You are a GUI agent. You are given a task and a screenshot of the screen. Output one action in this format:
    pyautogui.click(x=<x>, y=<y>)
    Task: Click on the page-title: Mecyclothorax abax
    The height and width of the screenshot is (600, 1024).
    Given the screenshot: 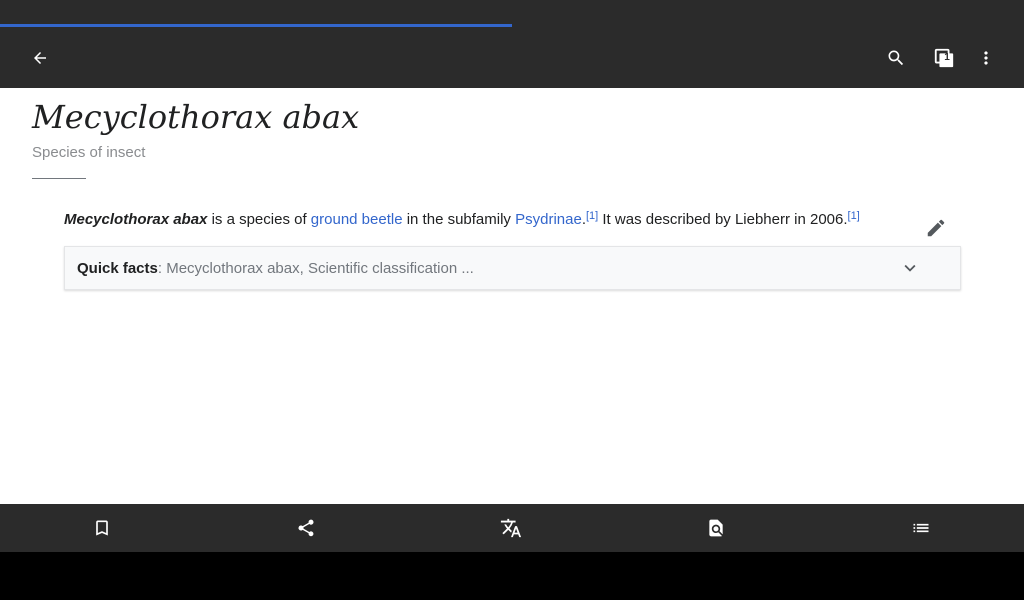 What is the action you would take?
    pyautogui.click(x=196, y=117)
    